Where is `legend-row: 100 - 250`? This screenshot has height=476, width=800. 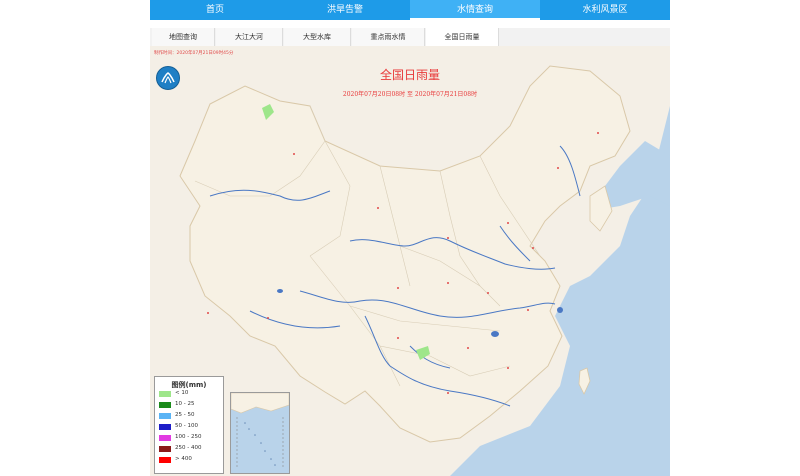
legend-row: 100 - 250 is located at coordinates (190, 438).